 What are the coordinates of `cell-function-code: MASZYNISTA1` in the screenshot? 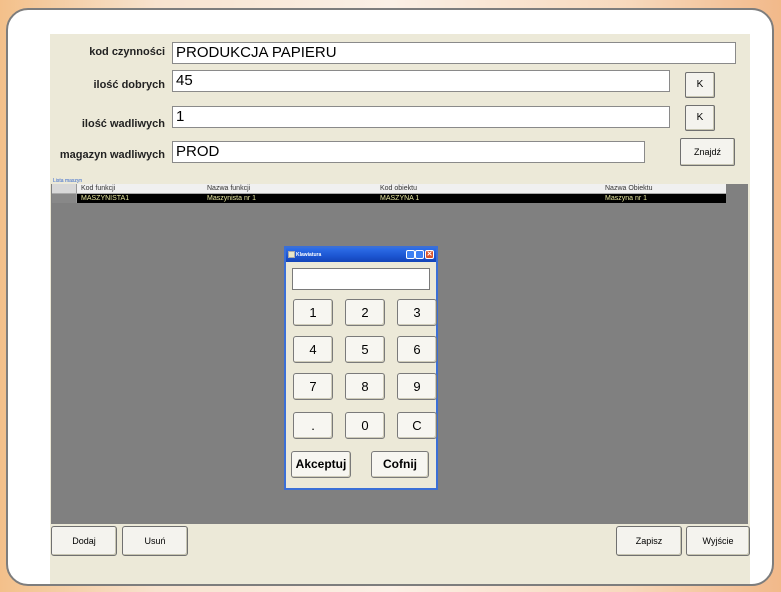 It's located at (105, 198).